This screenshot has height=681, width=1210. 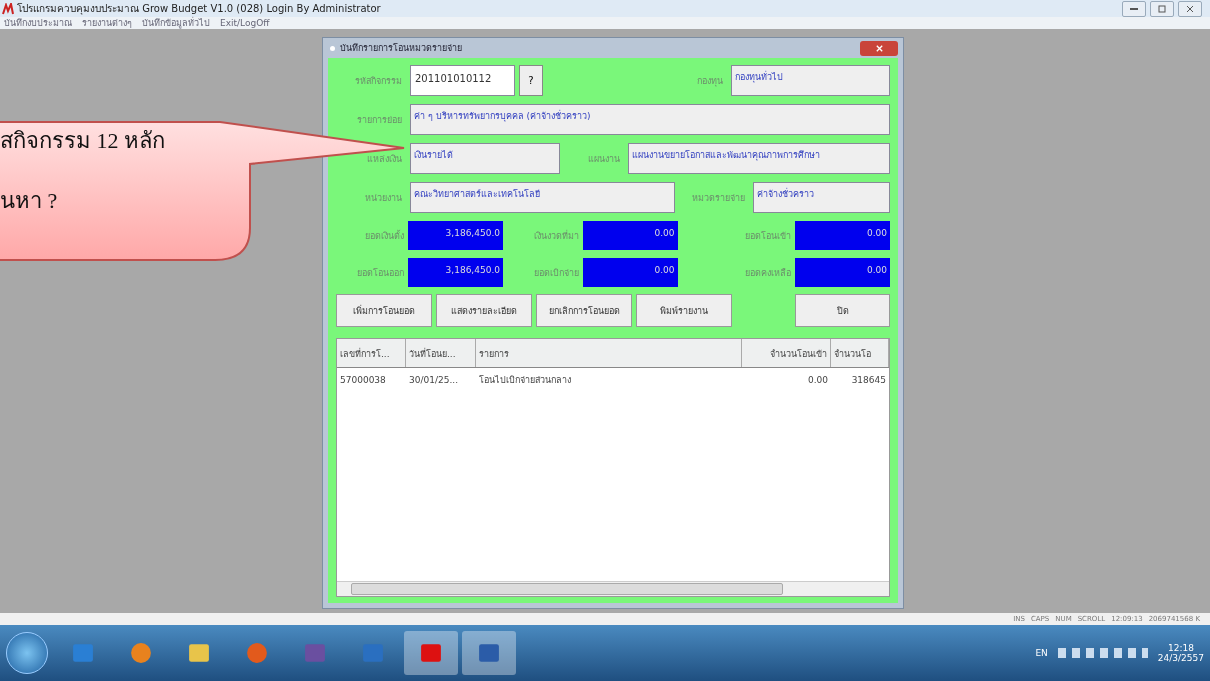 What do you see at coordinates (485, 158) in the screenshot?
I see `field-value: เงินรายได้` at bounding box center [485, 158].